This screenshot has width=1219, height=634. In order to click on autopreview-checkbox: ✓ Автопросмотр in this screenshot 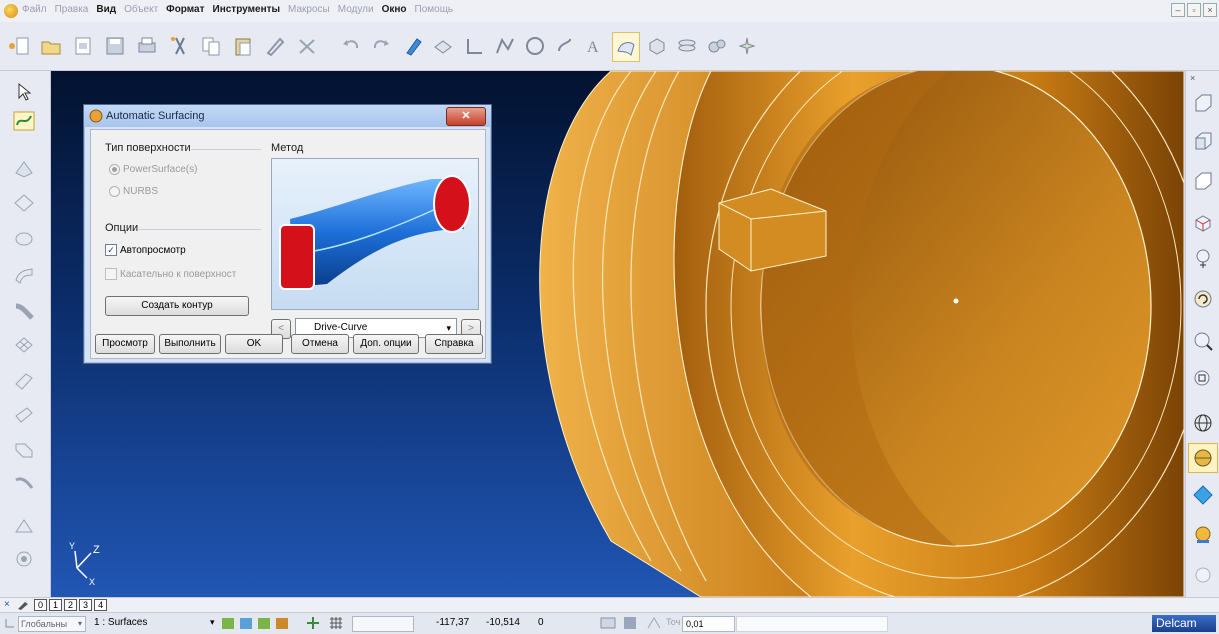, I will do `click(145, 250)`.